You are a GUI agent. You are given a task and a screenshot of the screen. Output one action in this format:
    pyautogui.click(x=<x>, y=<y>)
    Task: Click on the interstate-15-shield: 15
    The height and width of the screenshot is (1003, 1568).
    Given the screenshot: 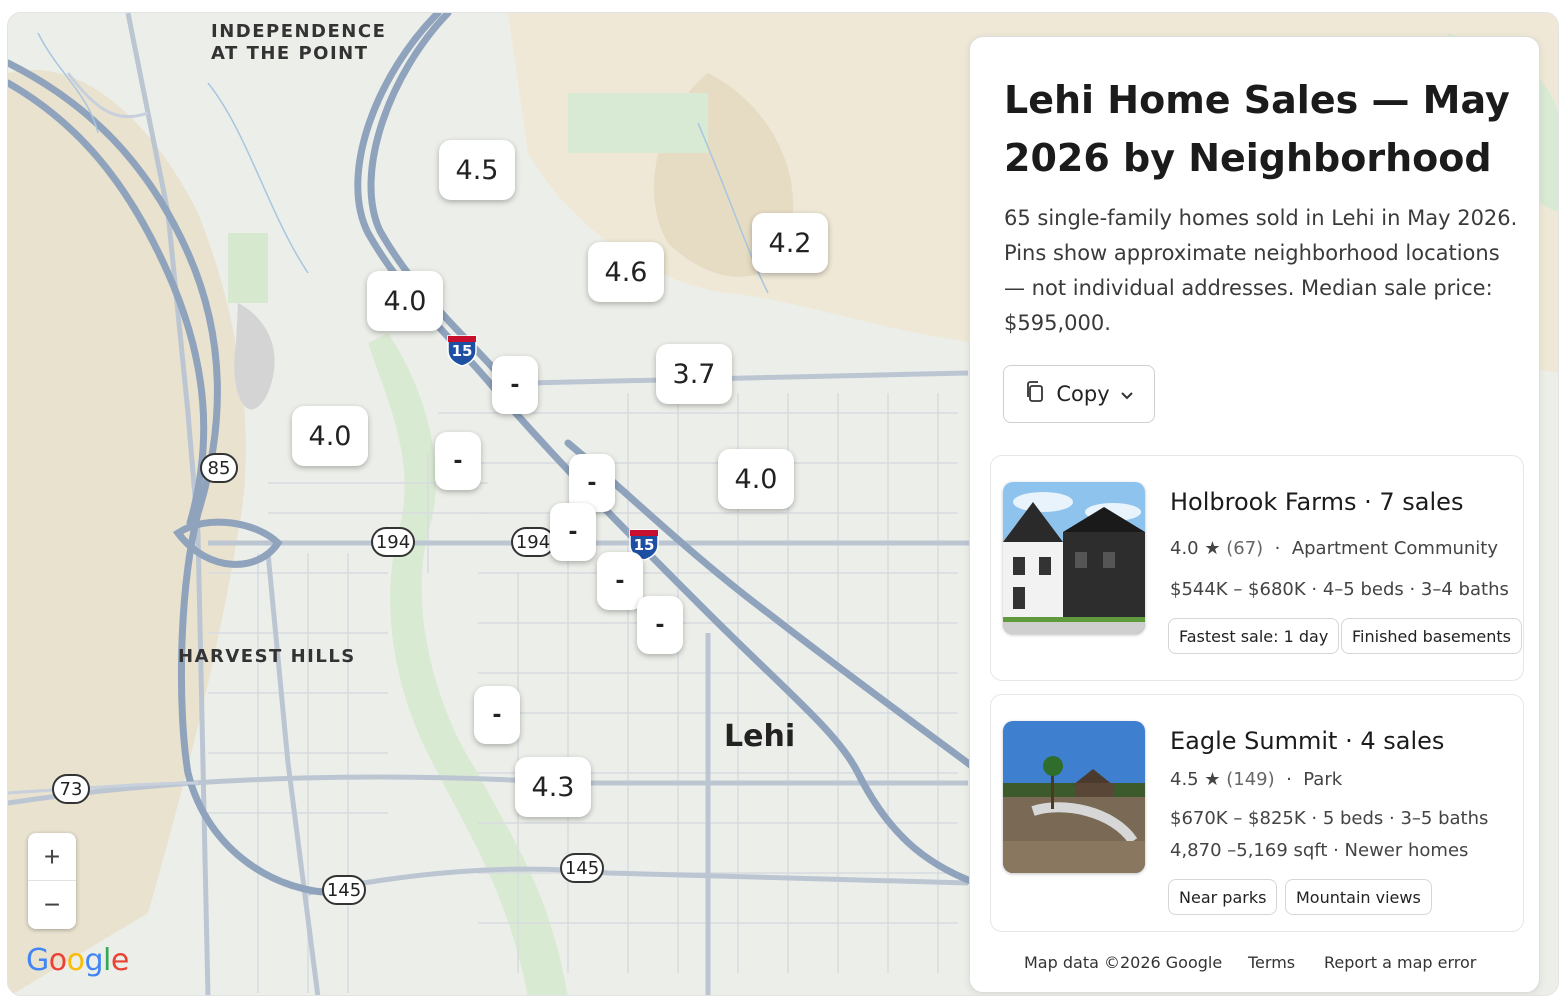 What is the action you would take?
    pyautogui.click(x=462, y=350)
    